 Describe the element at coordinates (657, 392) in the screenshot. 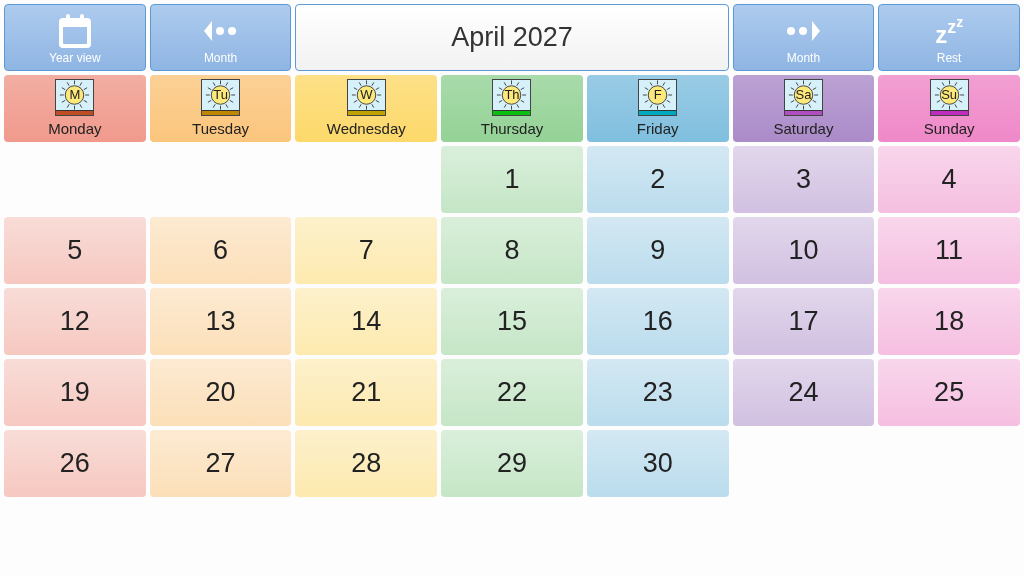

I see `date-cell: 23` at that location.